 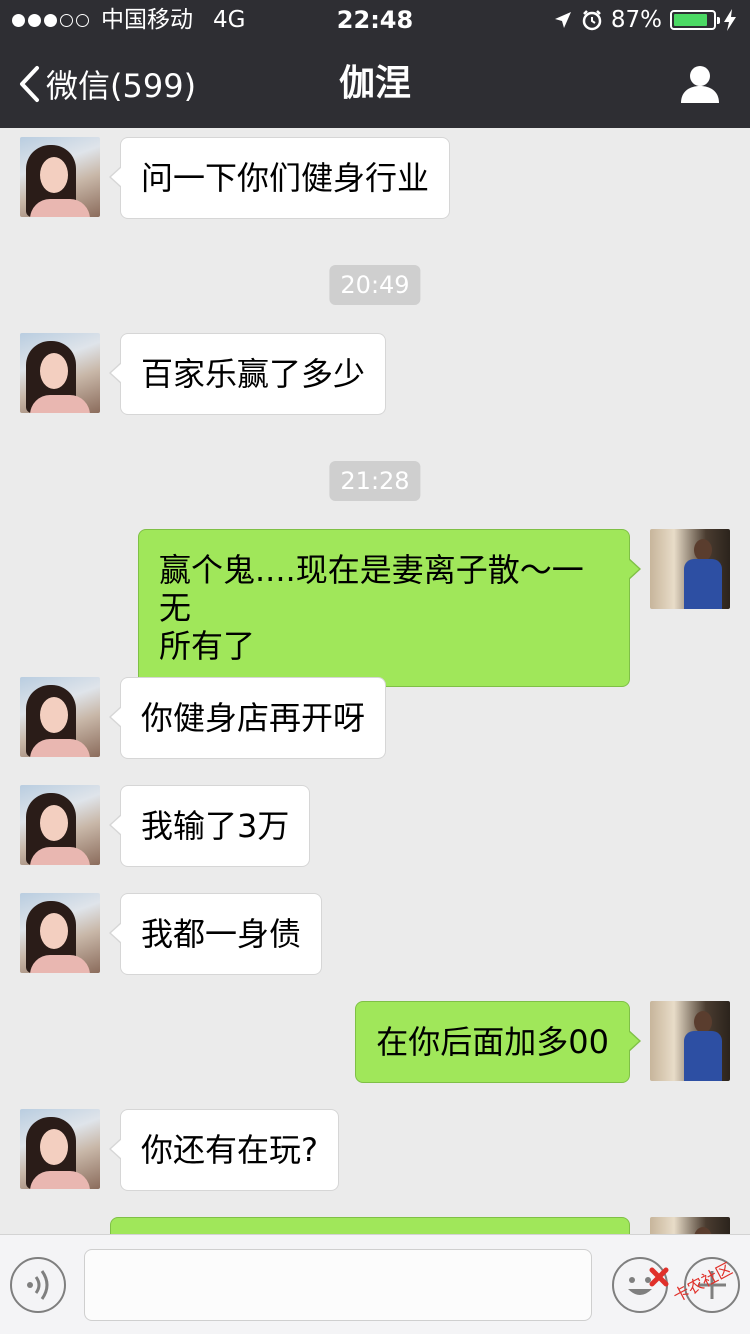 What do you see at coordinates (370, 1225) in the screenshot?
I see `outgoing-message-bubble` at bounding box center [370, 1225].